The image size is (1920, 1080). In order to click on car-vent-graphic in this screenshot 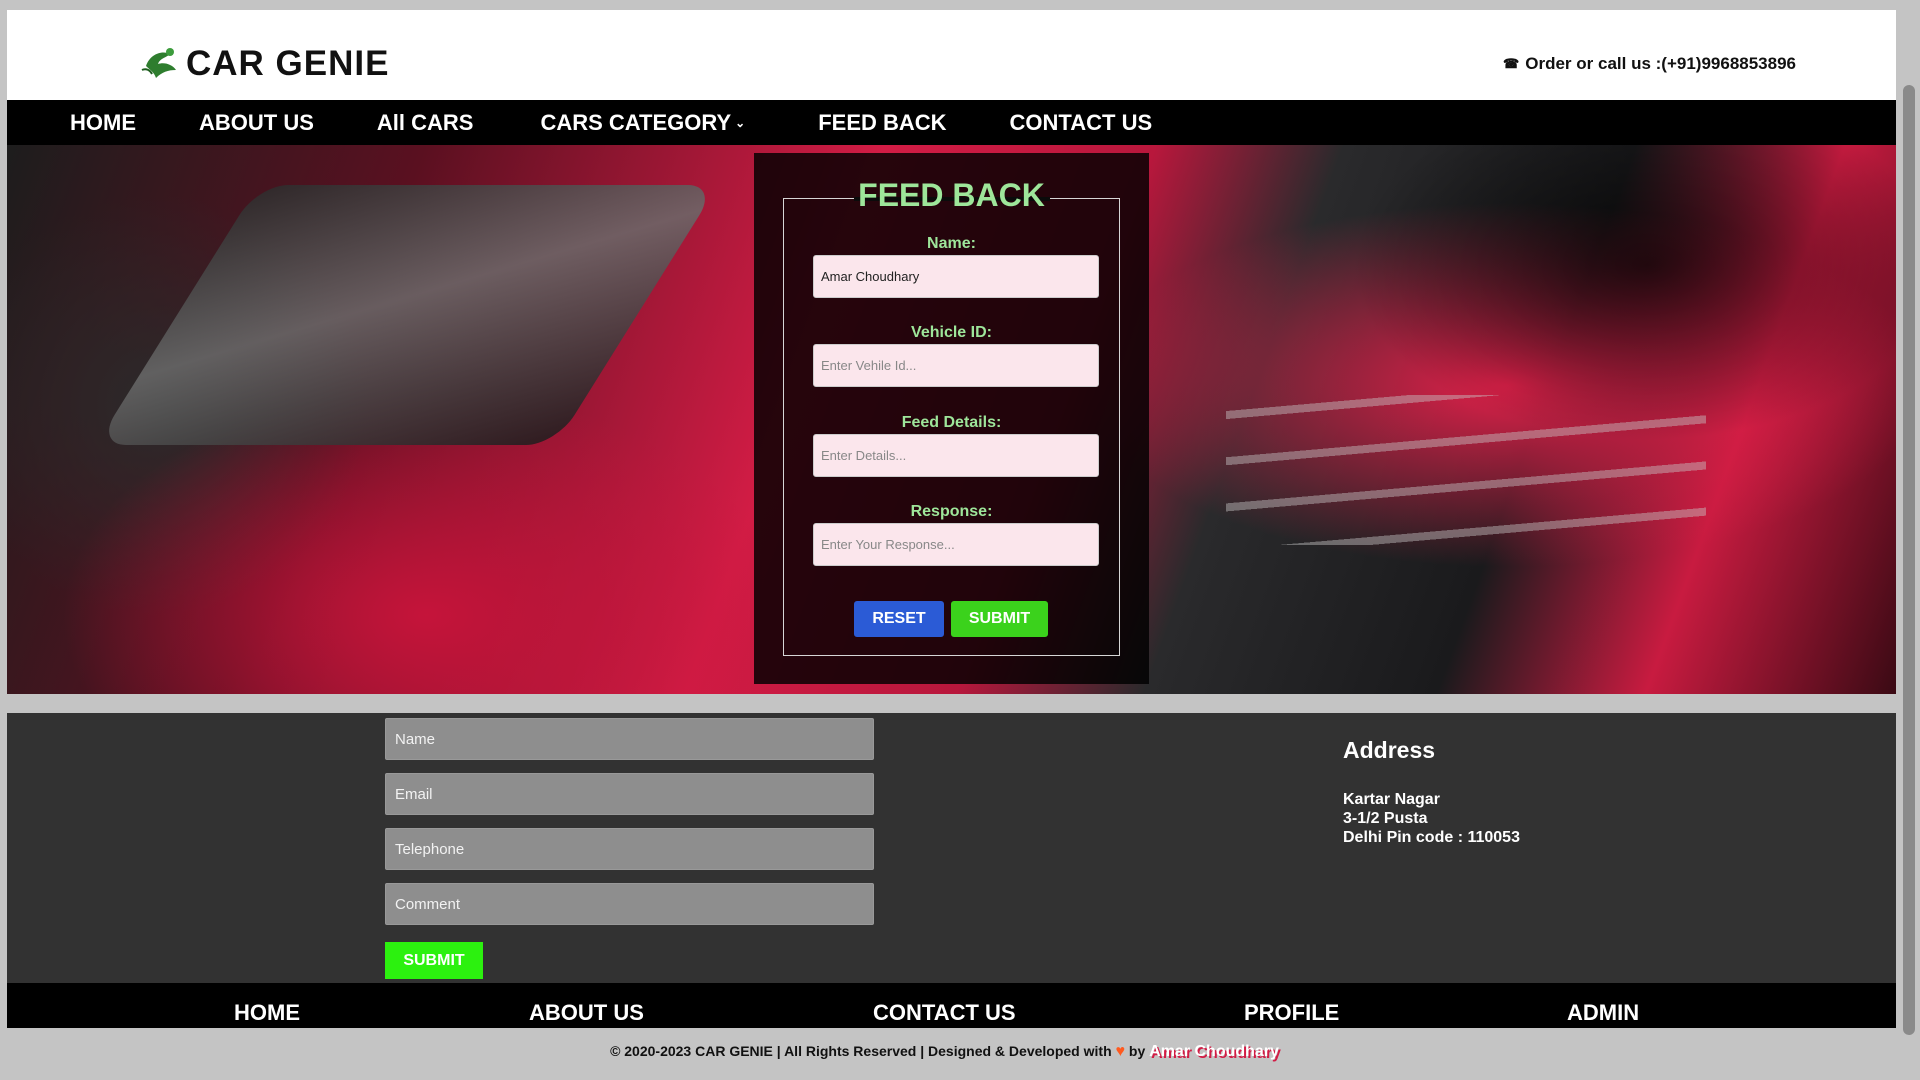, I will do `click(1466, 470)`.